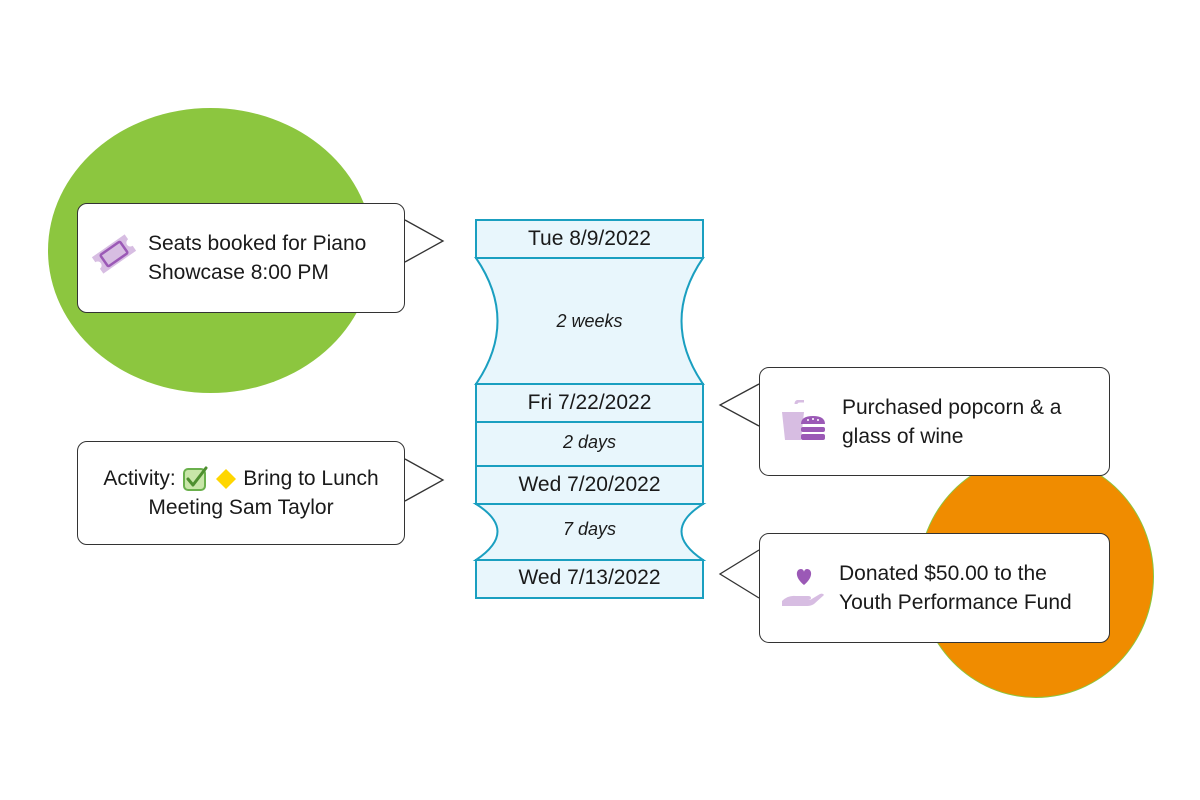  What do you see at coordinates (589, 484) in the screenshot?
I see `date-label: Wed 7/20/2022` at bounding box center [589, 484].